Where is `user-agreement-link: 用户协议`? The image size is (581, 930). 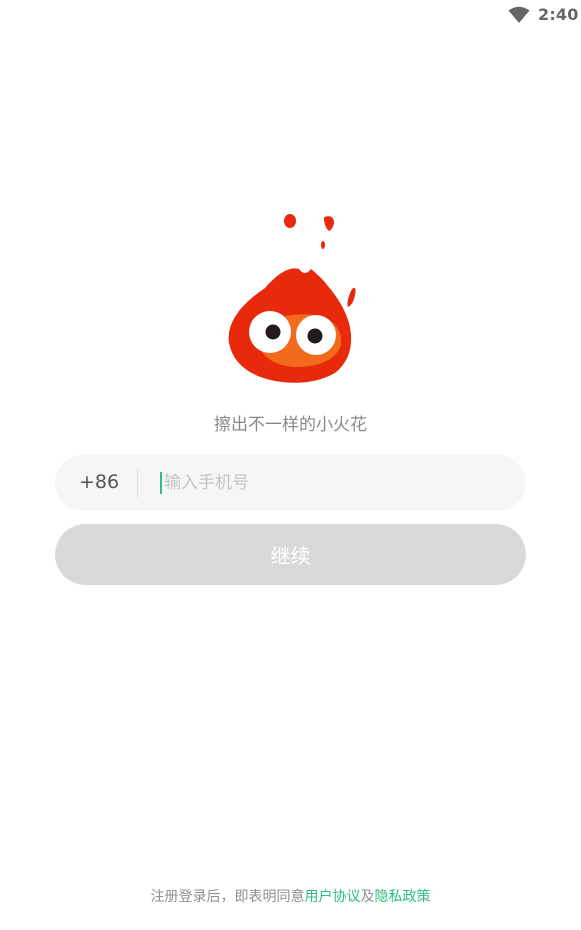
user-agreement-link: 用户协议 is located at coordinates (333, 897).